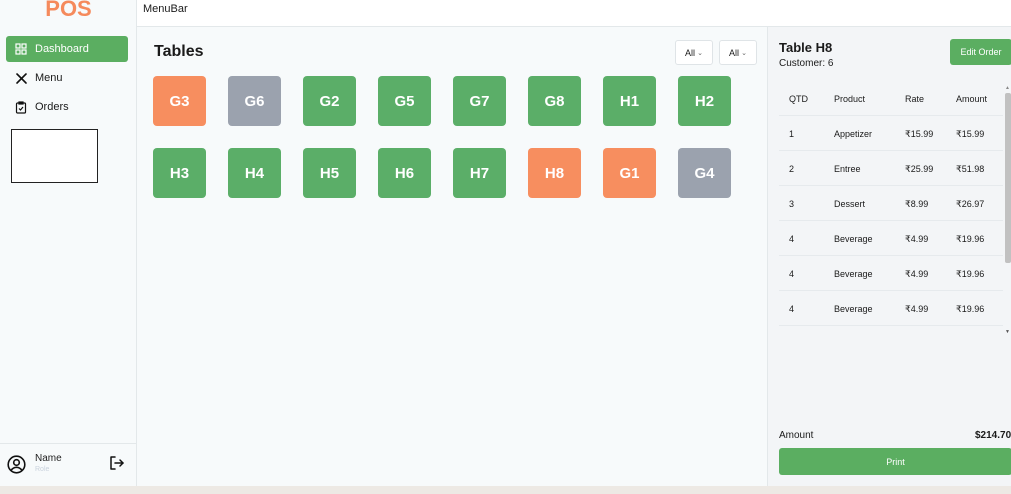  What do you see at coordinates (68, 464) in the screenshot?
I see `user-profile: Name Role` at bounding box center [68, 464].